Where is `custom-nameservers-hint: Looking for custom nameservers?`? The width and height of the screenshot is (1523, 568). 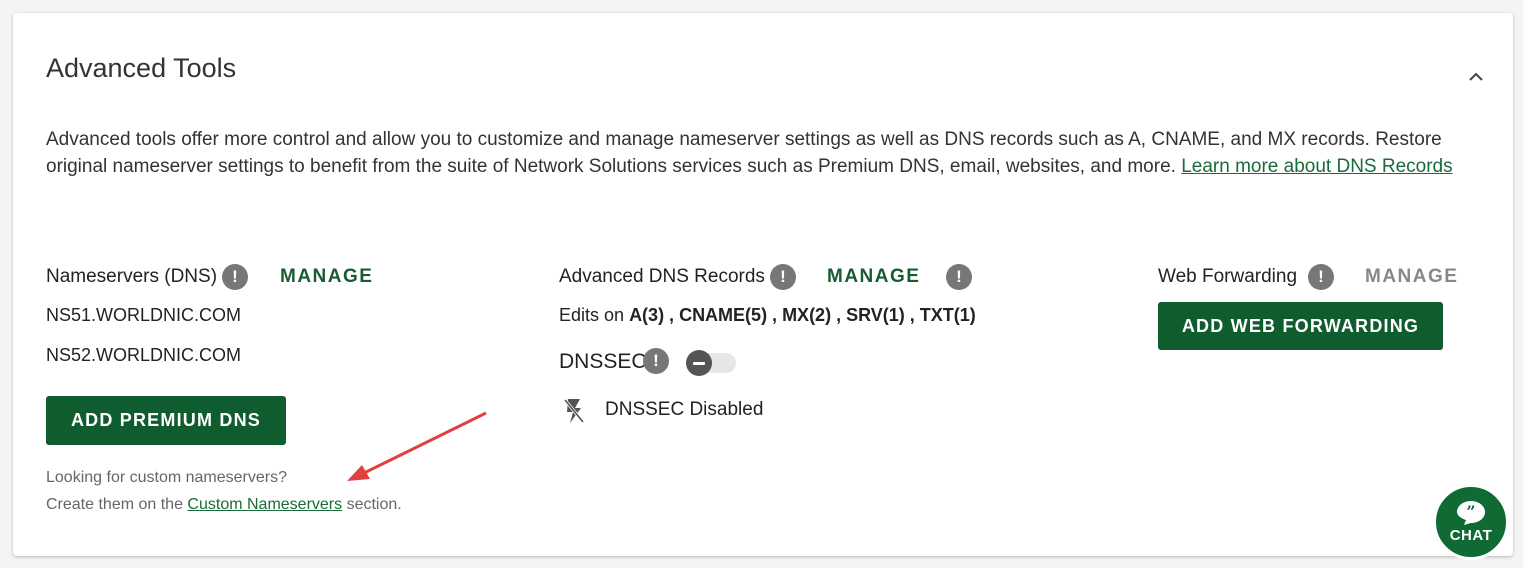
custom-nameservers-hint: Looking for custom nameservers? is located at coordinates (166, 477).